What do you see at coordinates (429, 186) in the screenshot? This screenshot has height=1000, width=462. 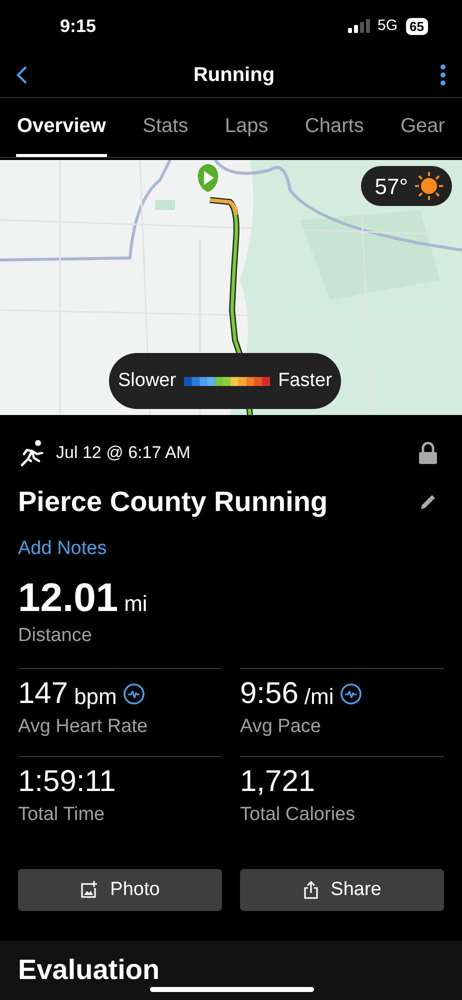 I see `sun-icon` at bounding box center [429, 186].